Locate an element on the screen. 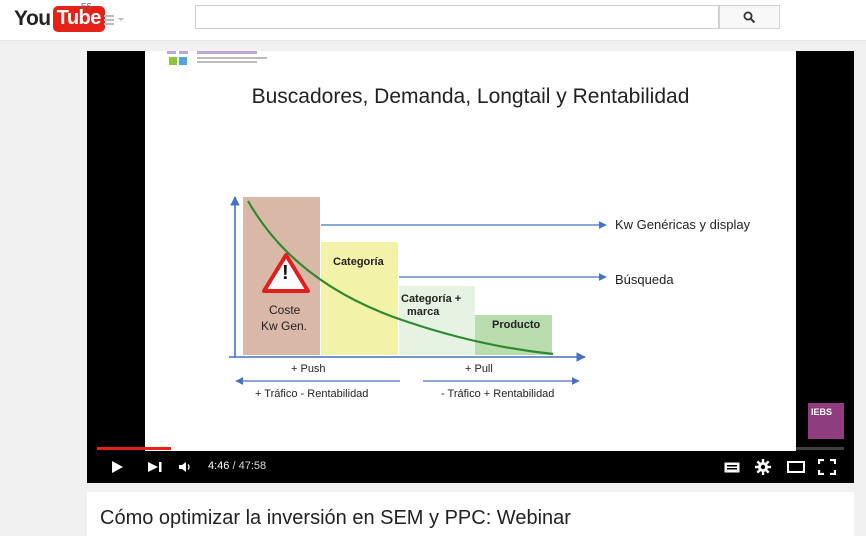  logo-tube-text: Tube is located at coordinates (78, 19).